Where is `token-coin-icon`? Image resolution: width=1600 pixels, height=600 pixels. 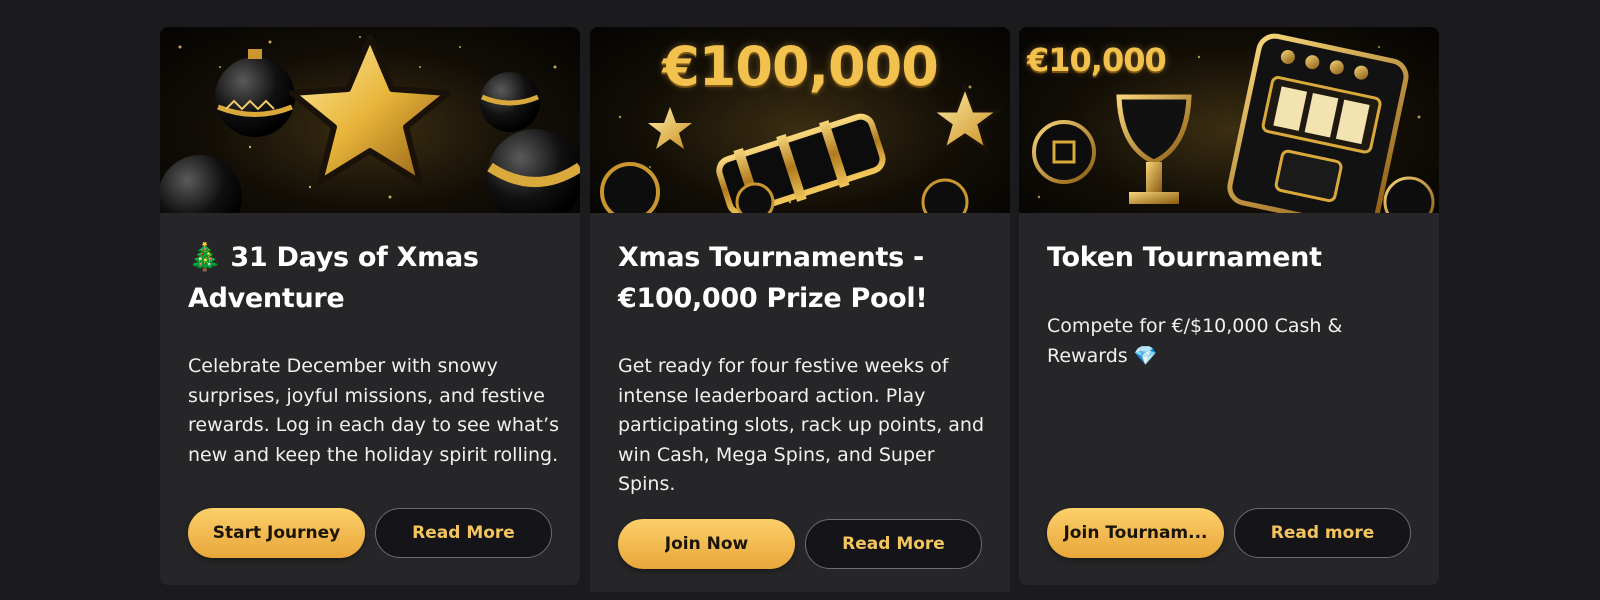
token-coin-icon is located at coordinates (1064, 152).